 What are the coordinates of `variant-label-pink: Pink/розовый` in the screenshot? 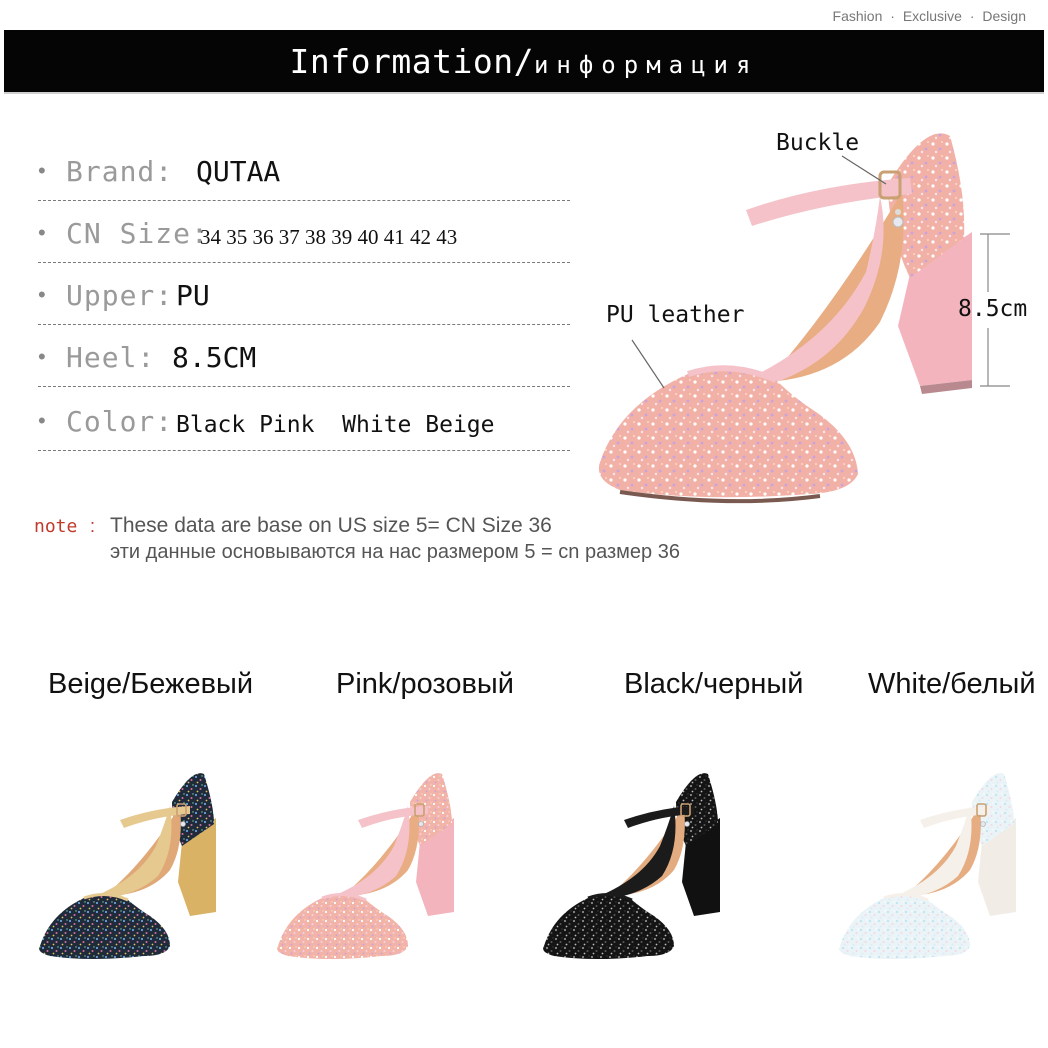 It's located at (425, 684).